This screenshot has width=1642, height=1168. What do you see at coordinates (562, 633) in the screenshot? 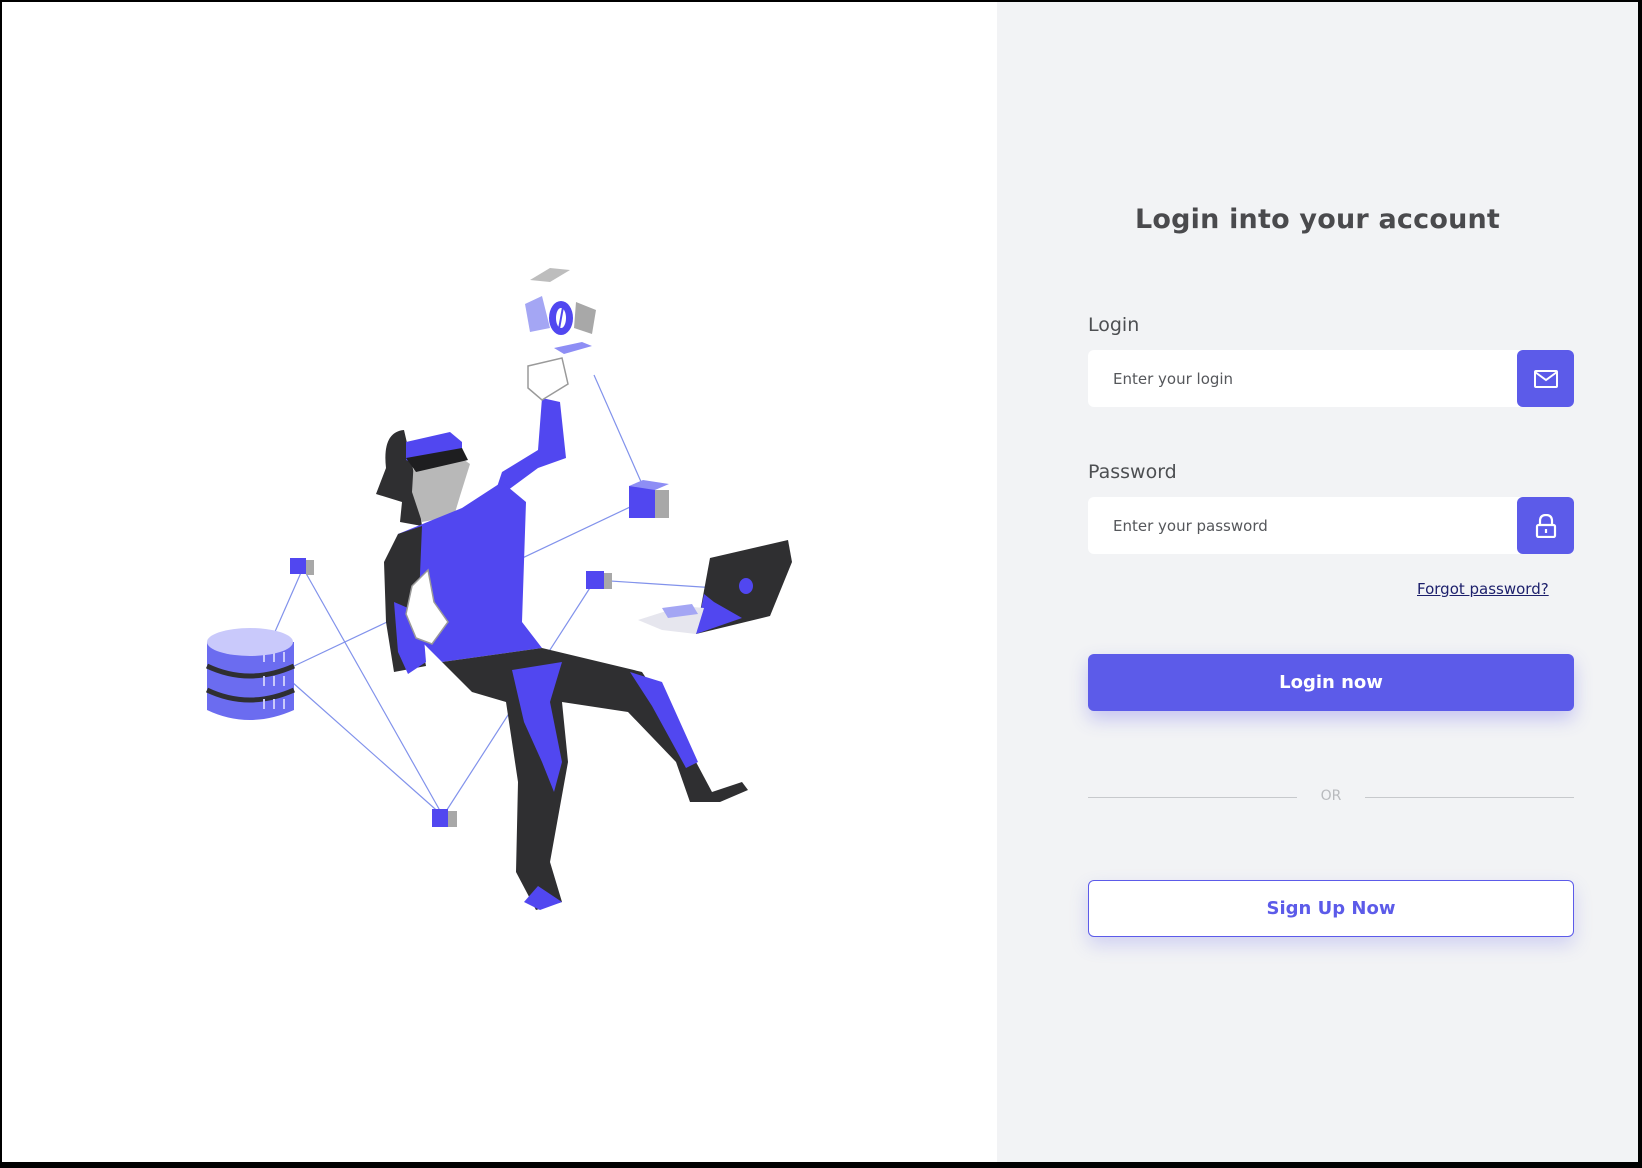
I see `person-figure` at bounding box center [562, 633].